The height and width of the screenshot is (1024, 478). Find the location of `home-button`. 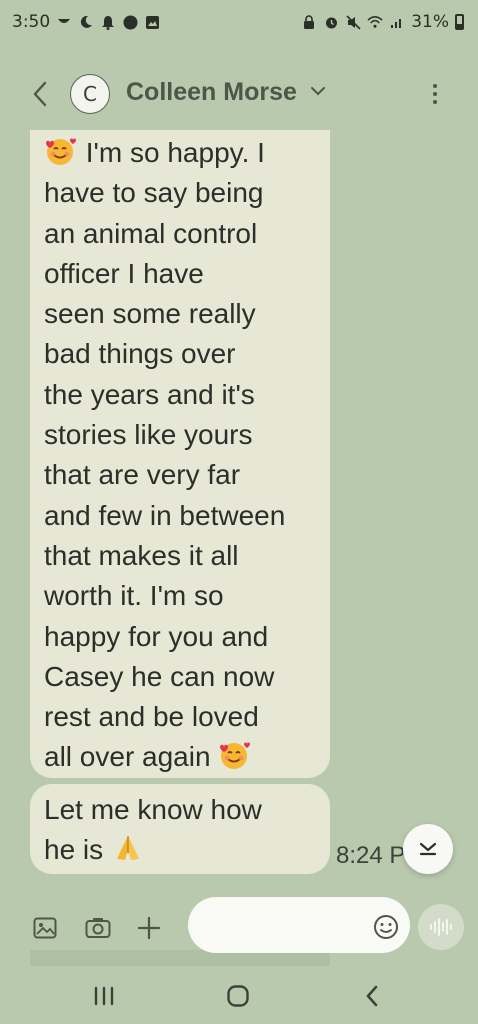

home-button is located at coordinates (238, 996).